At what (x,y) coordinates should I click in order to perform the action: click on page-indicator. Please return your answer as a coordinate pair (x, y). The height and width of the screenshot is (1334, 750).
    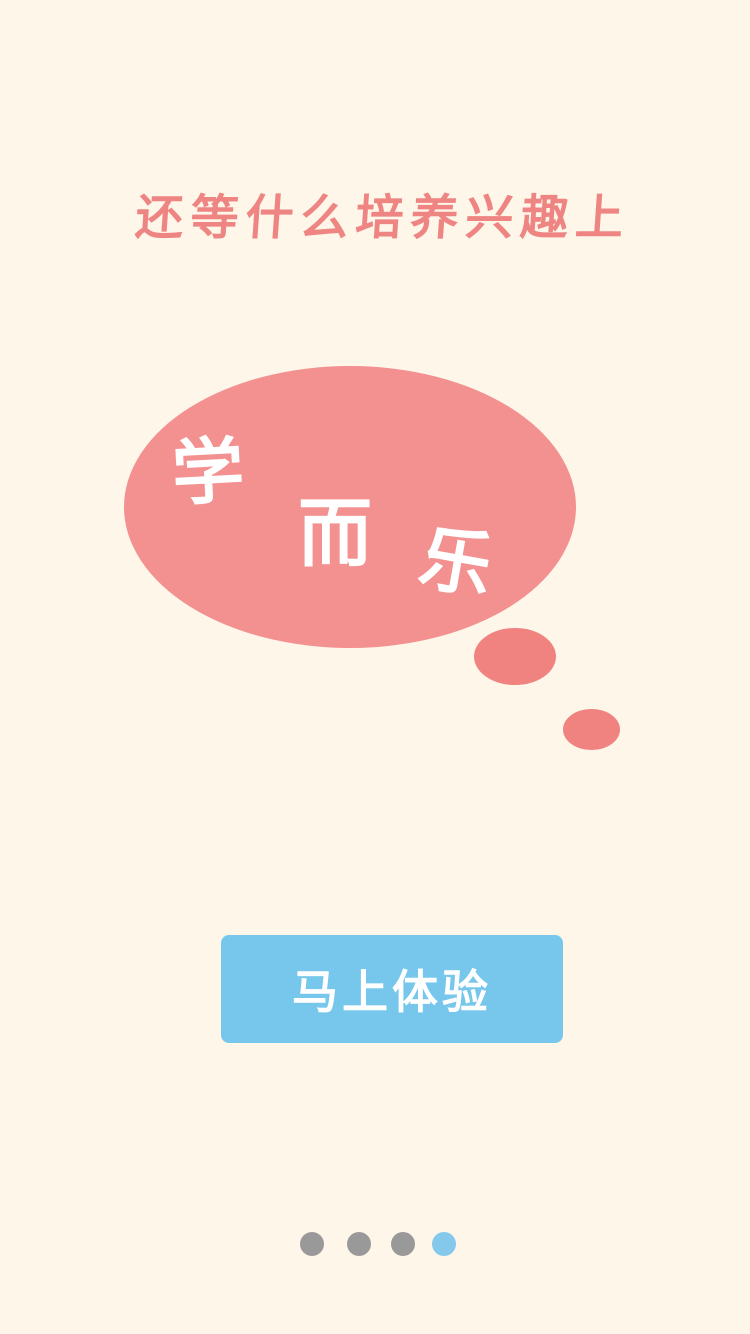
    Looking at the image, I should click on (375, 1244).